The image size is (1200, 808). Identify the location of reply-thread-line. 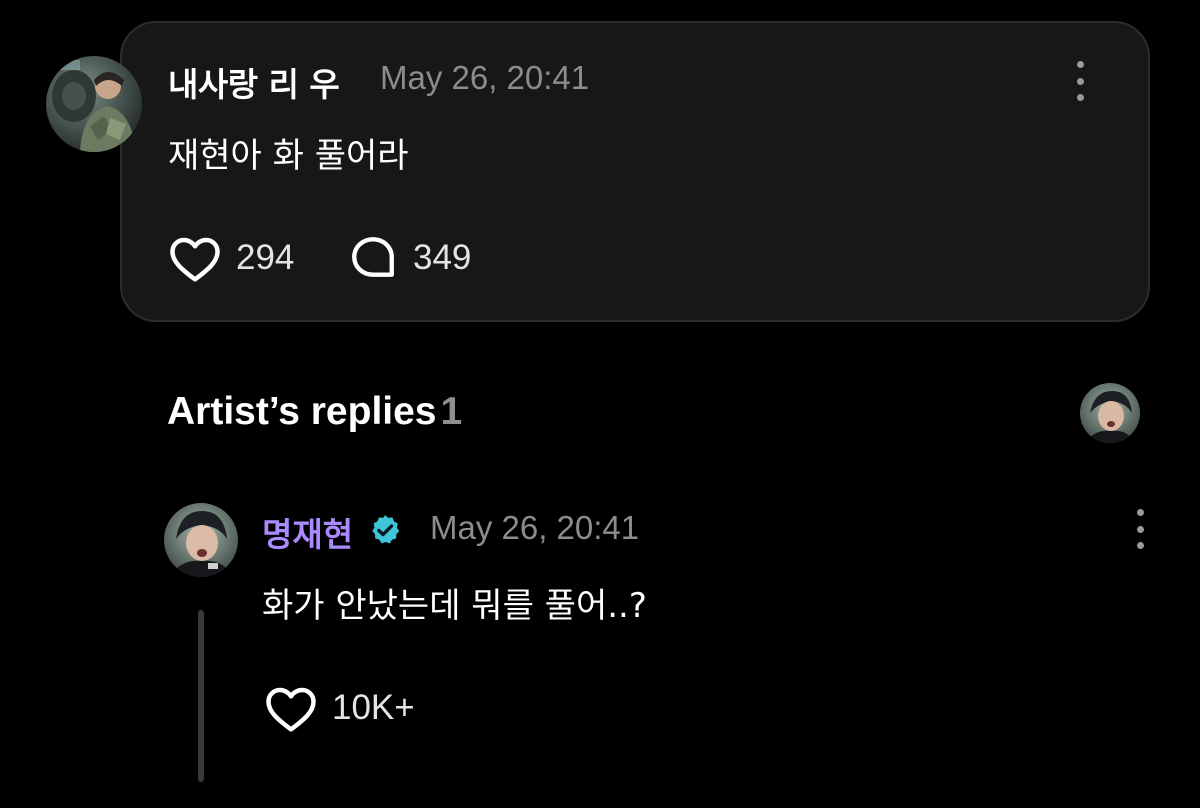
(201, 696).